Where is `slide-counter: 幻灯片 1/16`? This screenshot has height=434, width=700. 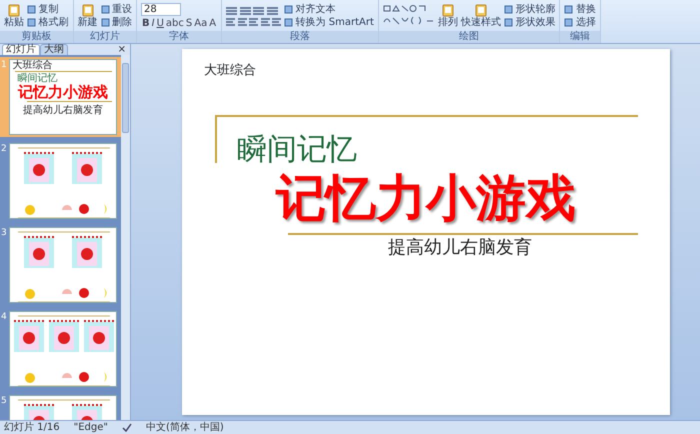 slide-counter: 幻灯片 1/16 is located at coordinates (32, 427).